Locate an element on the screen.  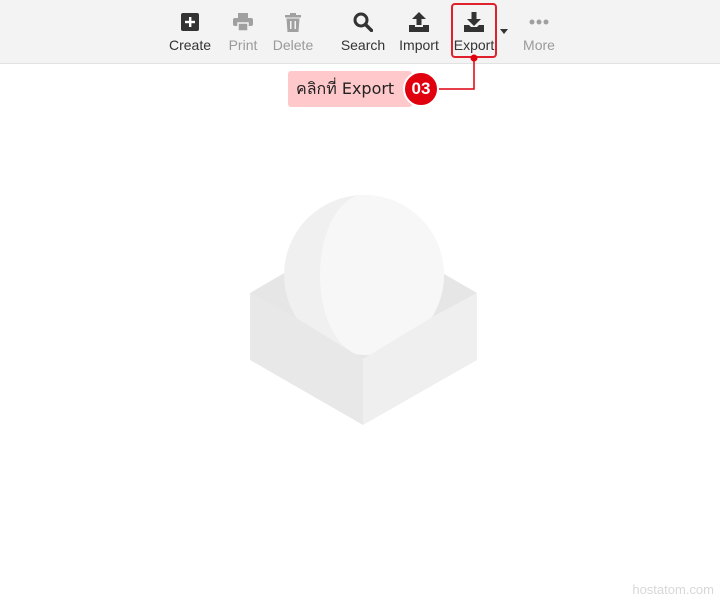
instruction-callout: คลิกที่ Export is located at coordinates (350, 89).